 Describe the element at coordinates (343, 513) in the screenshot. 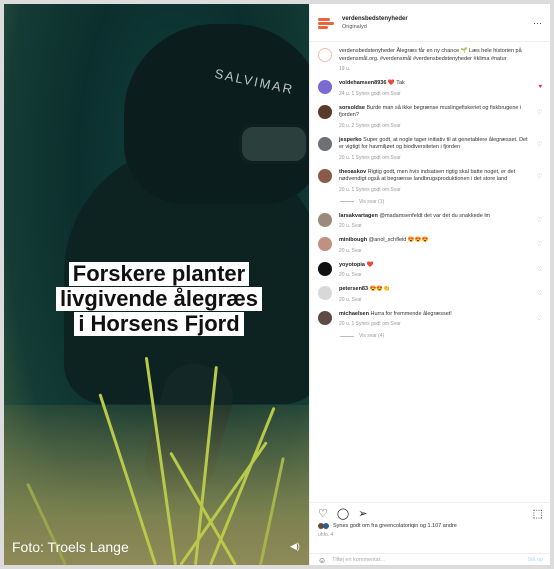

I see `comment-icon: ◯` at that location.